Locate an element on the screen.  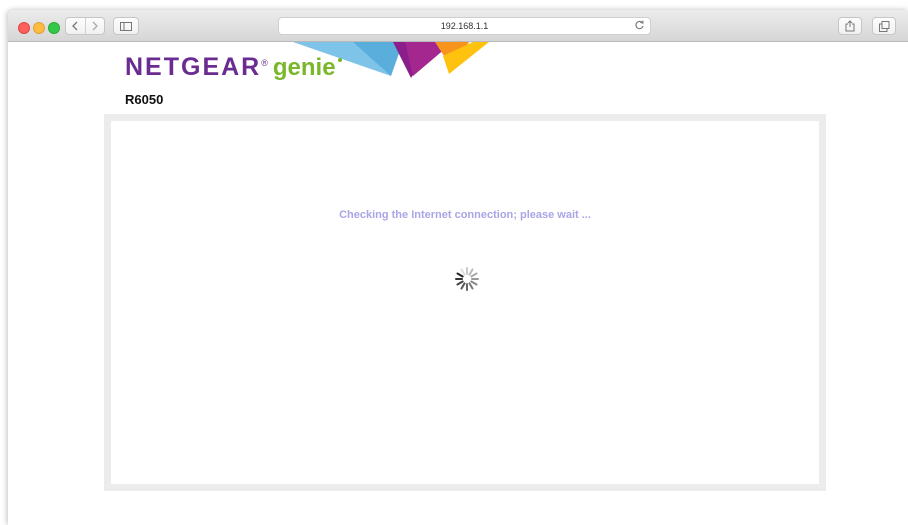
router-model: R6050 is located at coordinates (144, 99).